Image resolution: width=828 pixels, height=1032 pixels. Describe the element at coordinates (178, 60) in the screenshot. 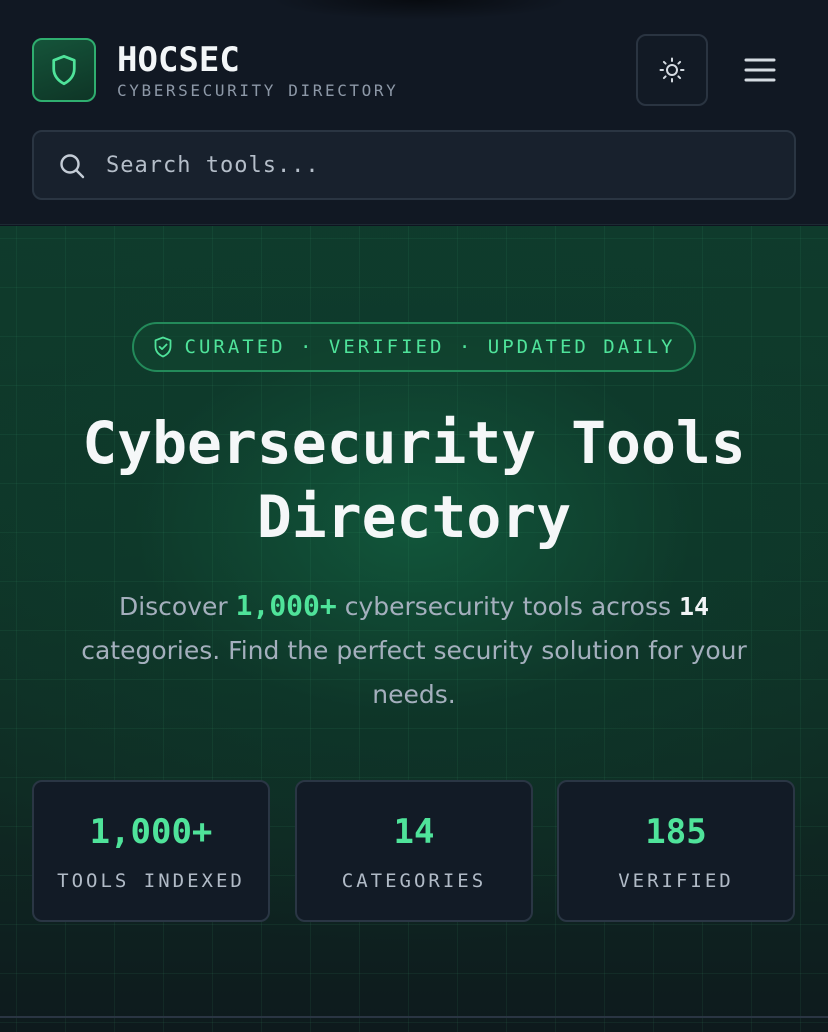

I see `brand-title: HOCSEC` at that location.